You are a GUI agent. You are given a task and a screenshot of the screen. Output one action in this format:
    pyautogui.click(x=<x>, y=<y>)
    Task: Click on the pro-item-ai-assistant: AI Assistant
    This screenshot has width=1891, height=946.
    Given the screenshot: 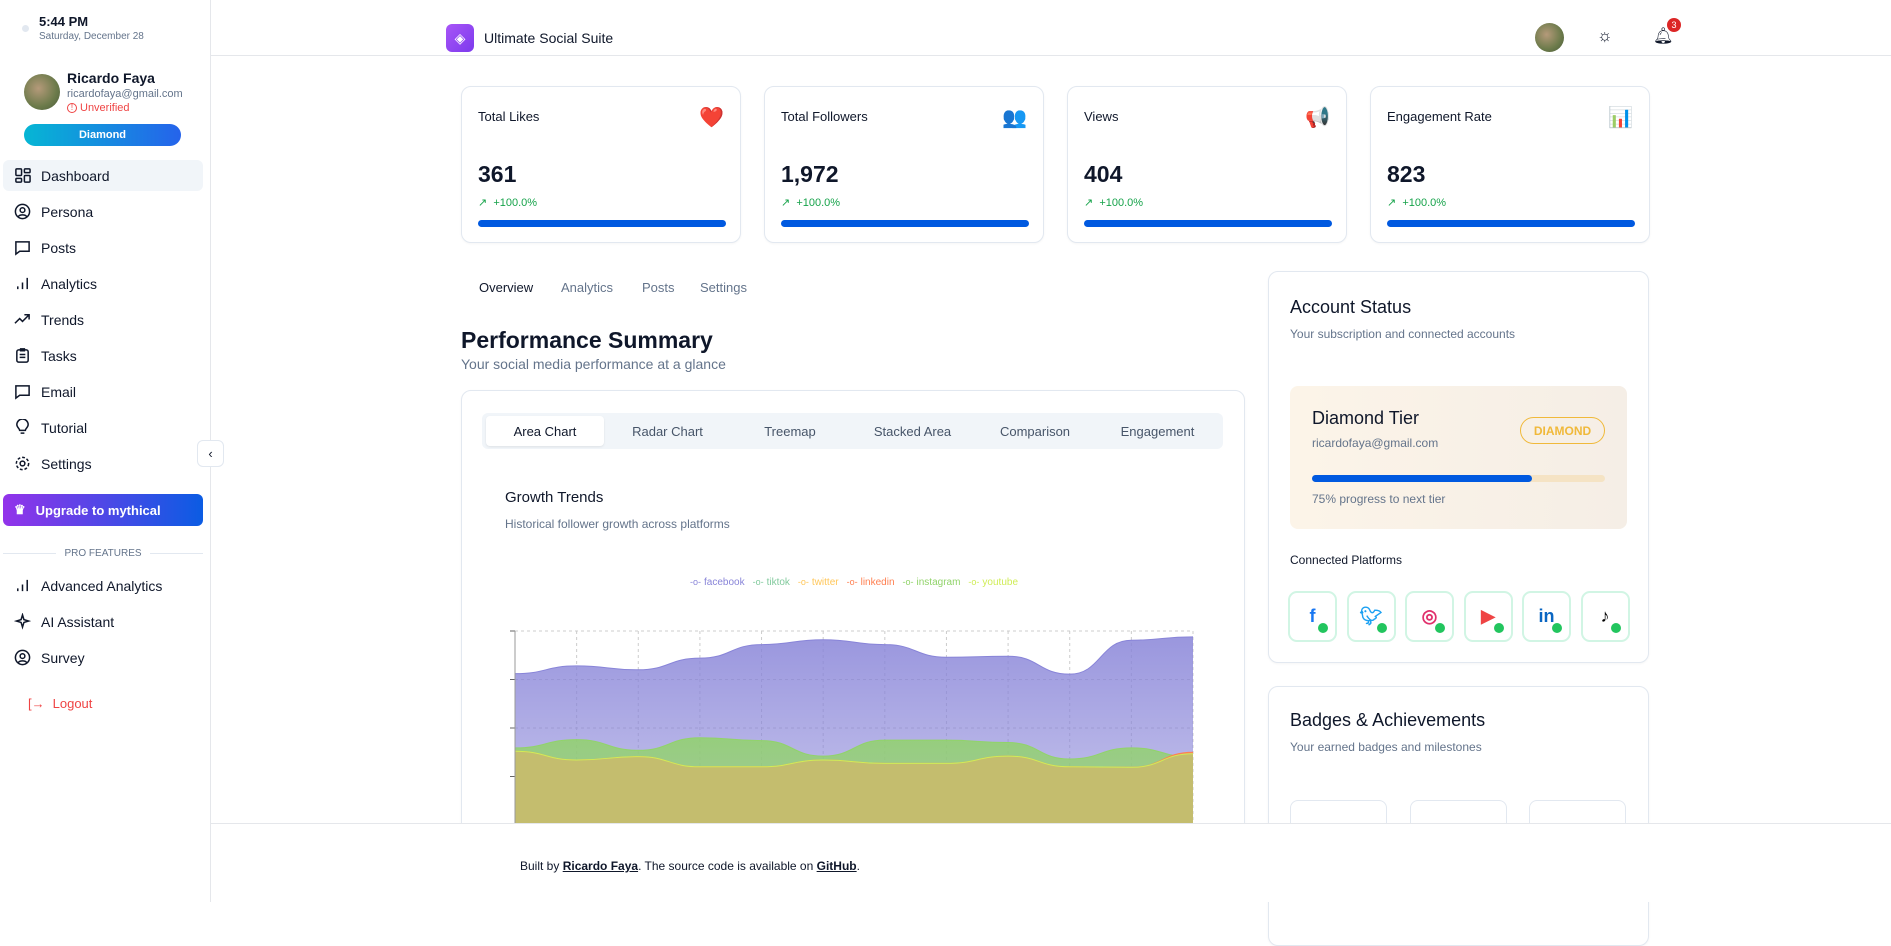 What is the action you would take?
    pyautogui.click(x=103, y=621)
    